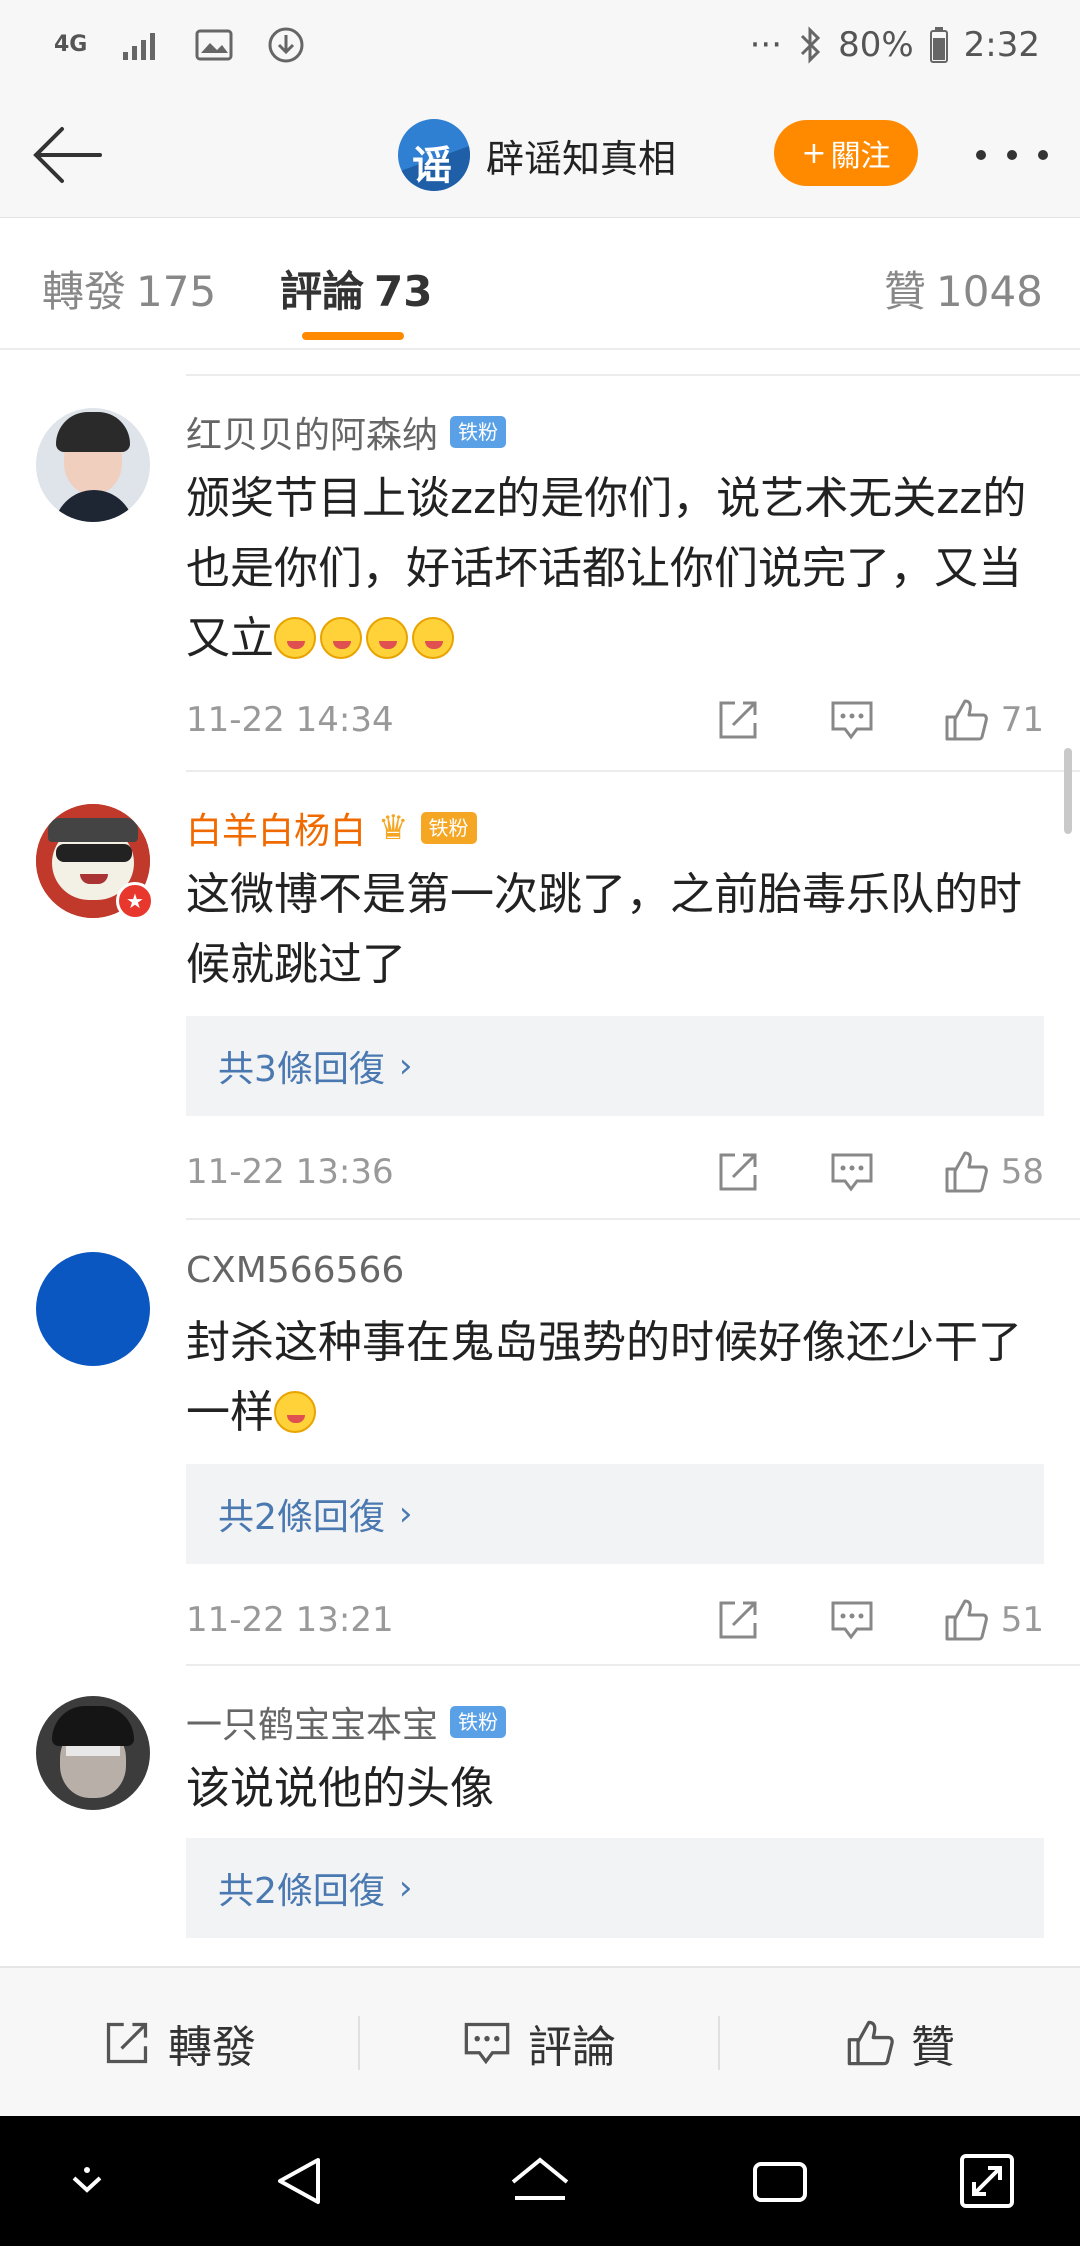 This screenshot has width=1080, height=2246. Describe the element at coordinates (1022, 1172) in the screenshot. I see `like-count: 58` at that location.